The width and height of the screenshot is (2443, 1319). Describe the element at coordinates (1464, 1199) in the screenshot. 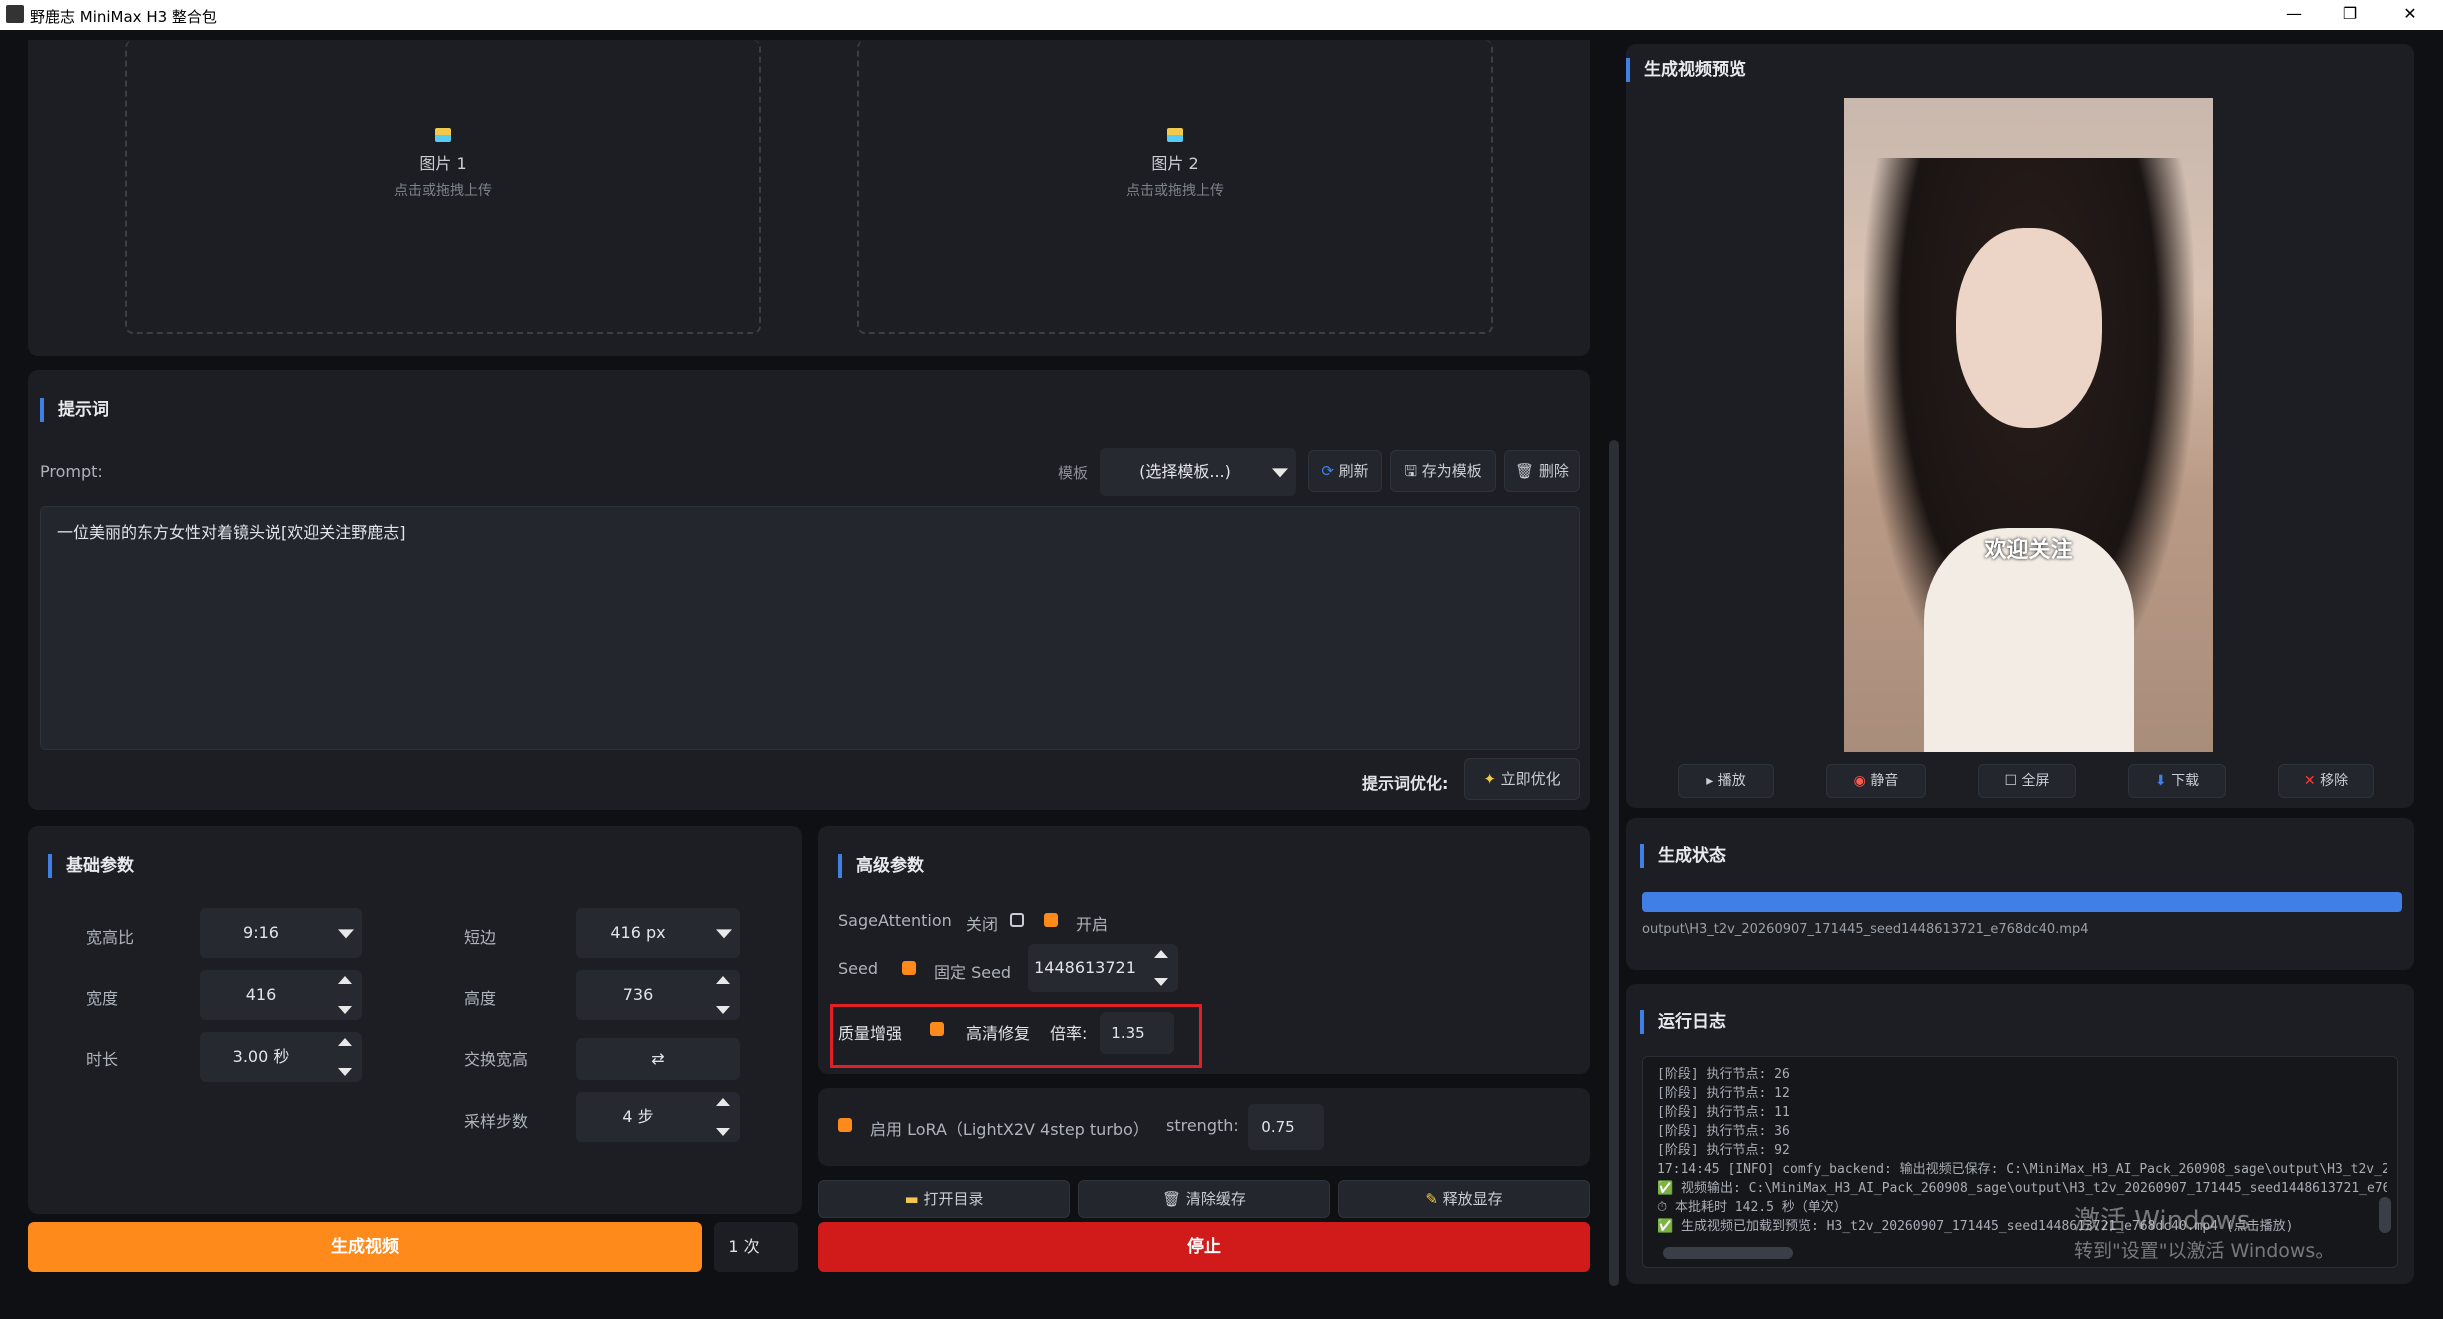

I see `release-vram-button: ✎ 释放显存` at that location.